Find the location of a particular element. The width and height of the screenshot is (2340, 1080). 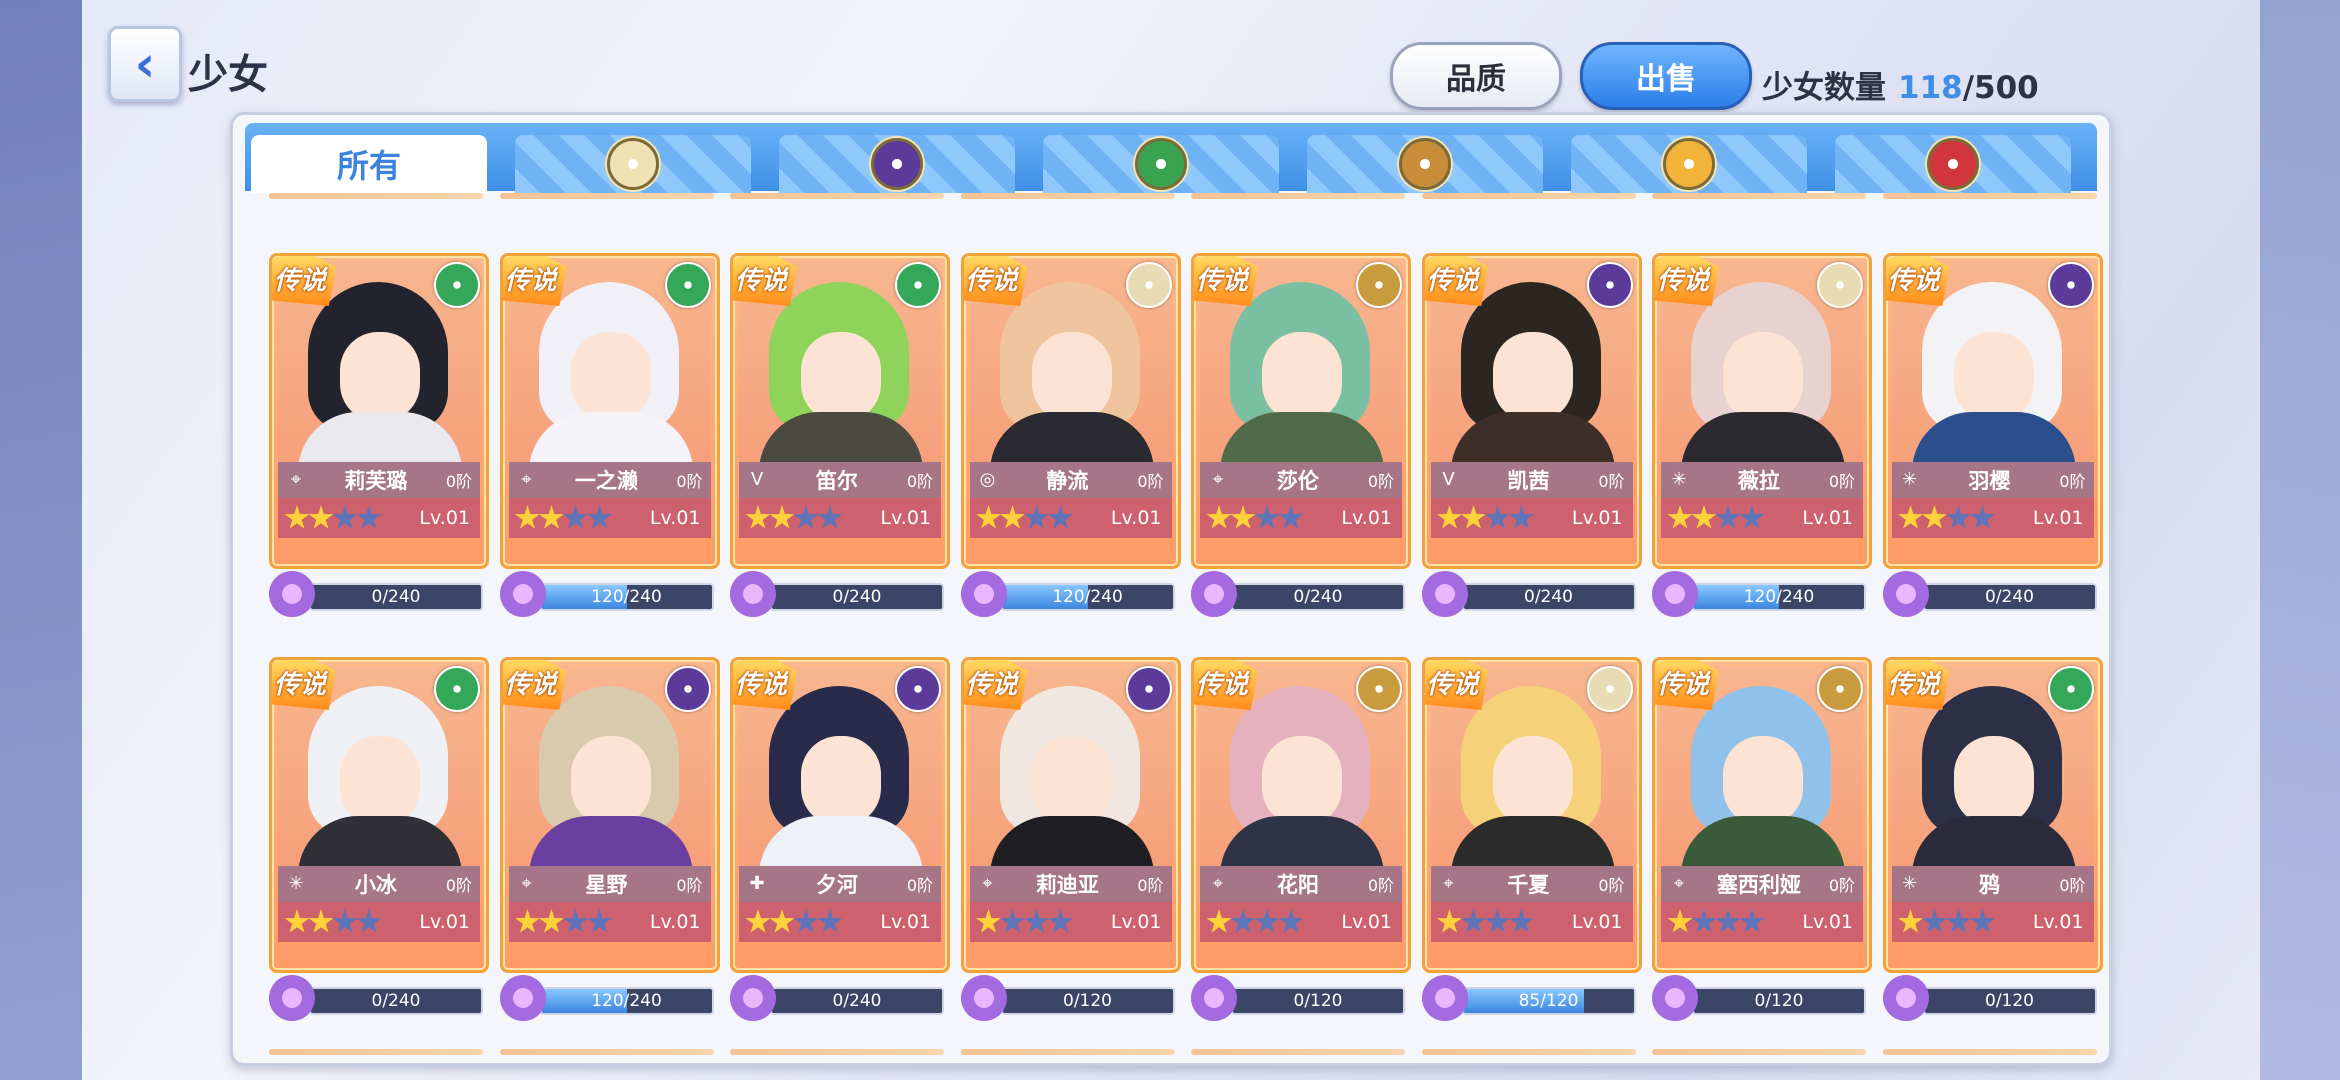

girl-card: 传说 ⌖ 一之濑 0阶 Lv.01 is located at coordinates (609, 411).